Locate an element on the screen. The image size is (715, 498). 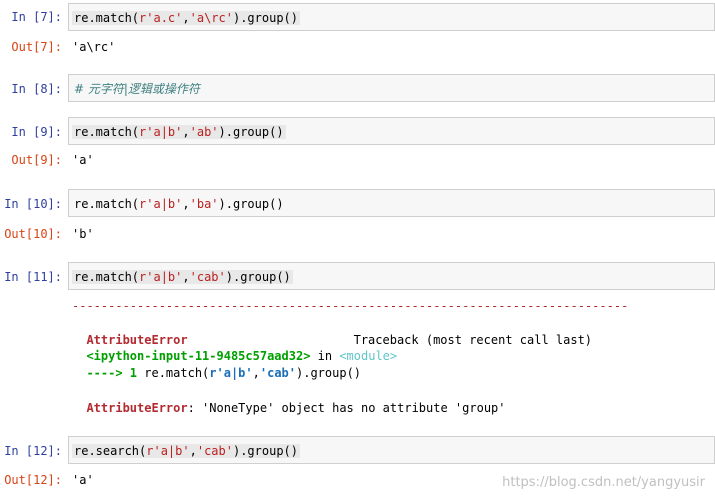
code-cell-9: re.match(r'a|b','ab').group() is located at coordinates (391, 131).